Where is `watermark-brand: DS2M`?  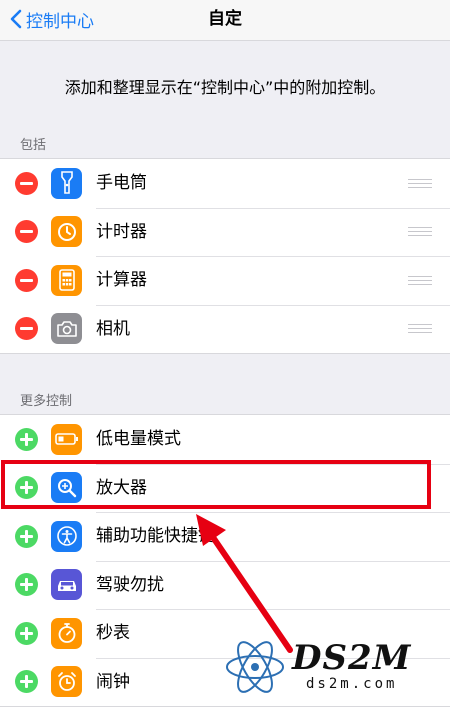 watermark-brand: DS2M is located at coordinates (352, 658).